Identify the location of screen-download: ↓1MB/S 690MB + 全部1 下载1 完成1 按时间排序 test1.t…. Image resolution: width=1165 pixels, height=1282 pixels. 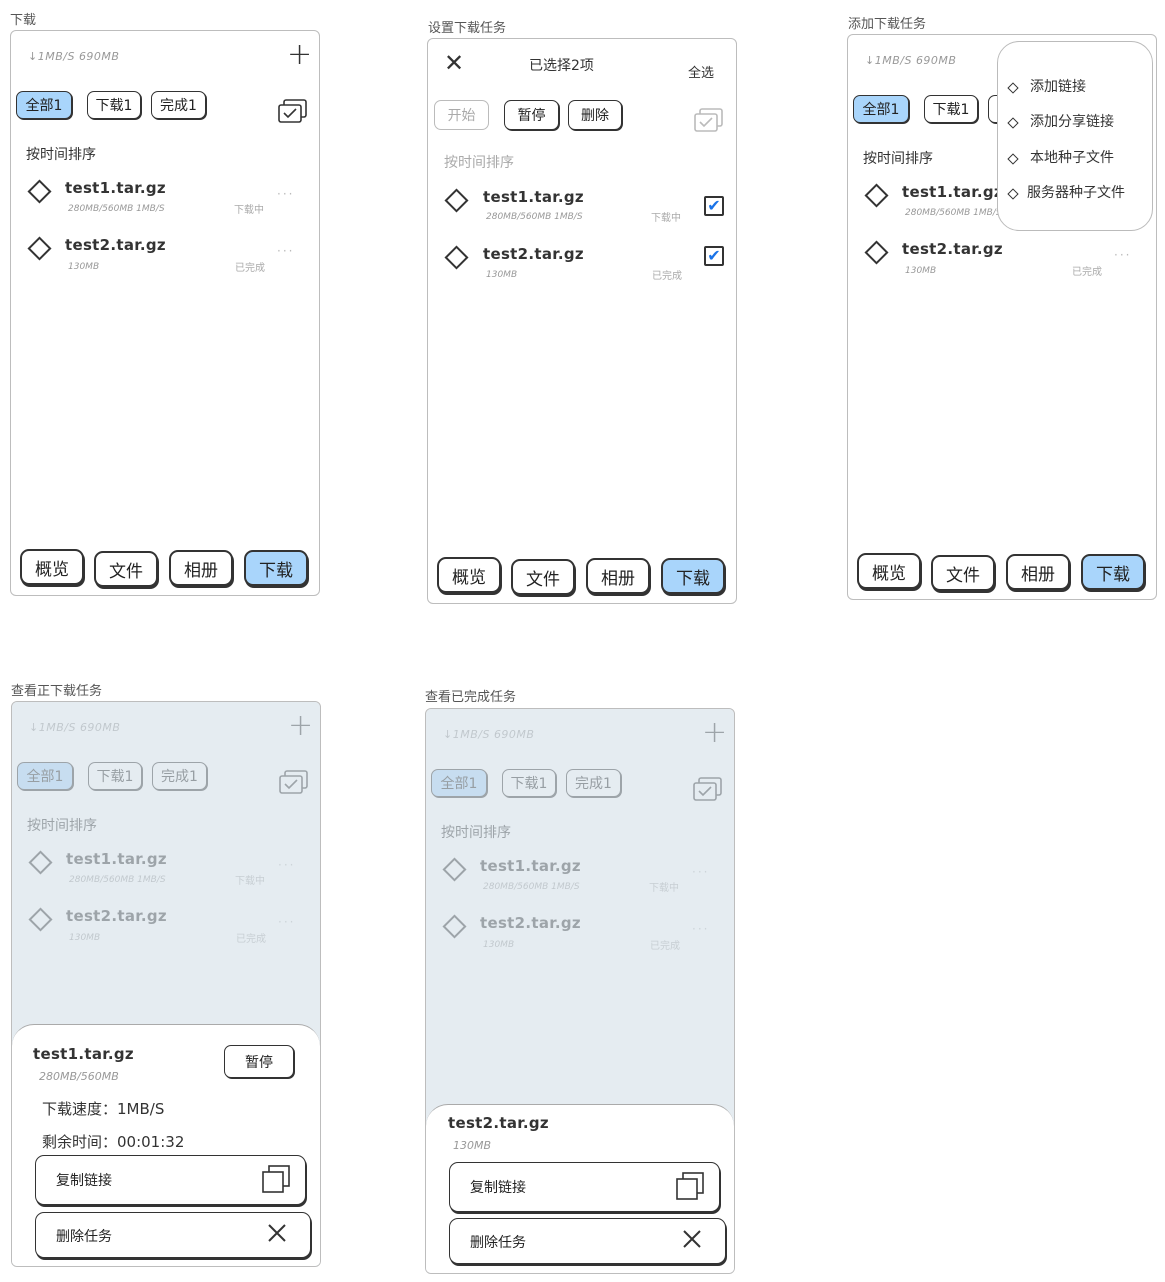
(165, 313).